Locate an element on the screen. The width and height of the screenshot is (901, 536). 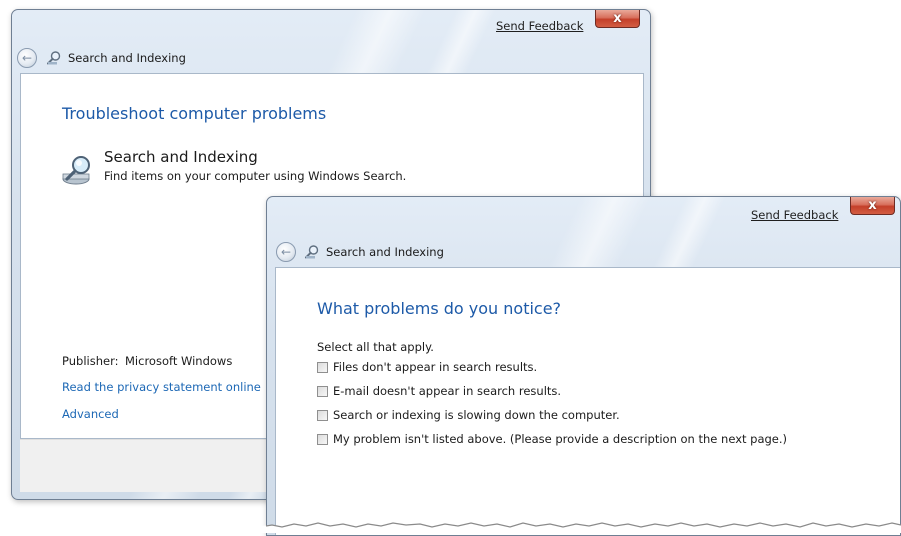
instructions-text: Select all that apply. is located at coordinates (375, 347).